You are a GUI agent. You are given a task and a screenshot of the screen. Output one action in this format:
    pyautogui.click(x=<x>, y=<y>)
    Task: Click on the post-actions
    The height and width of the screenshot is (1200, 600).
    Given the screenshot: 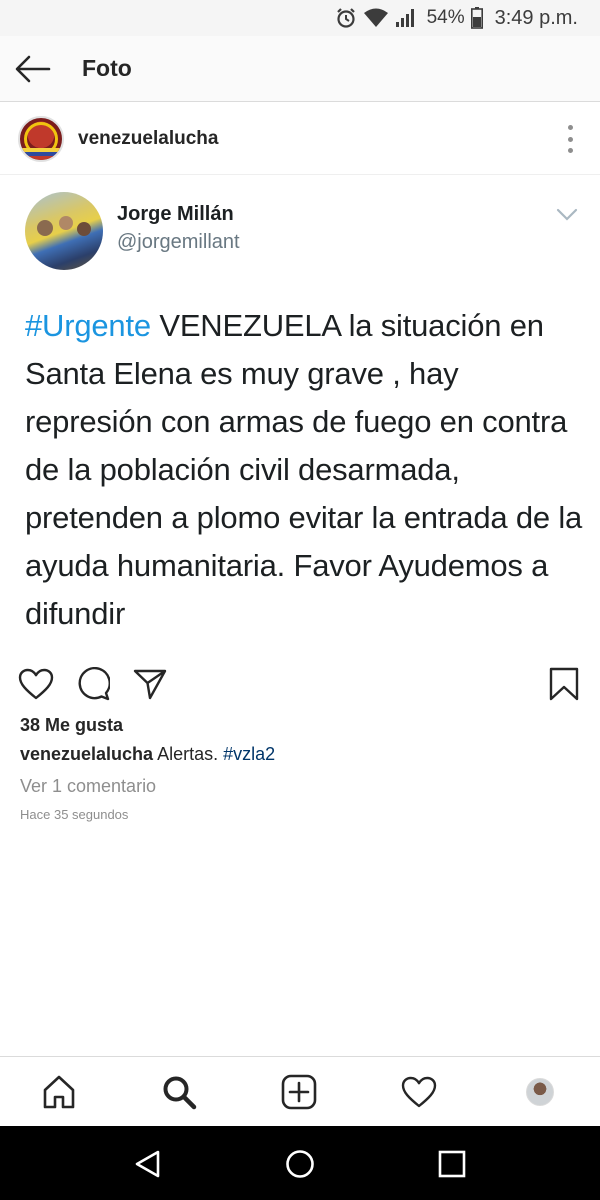 What is the action you would take?
    pyautogui.click(x=300, y=685)
    